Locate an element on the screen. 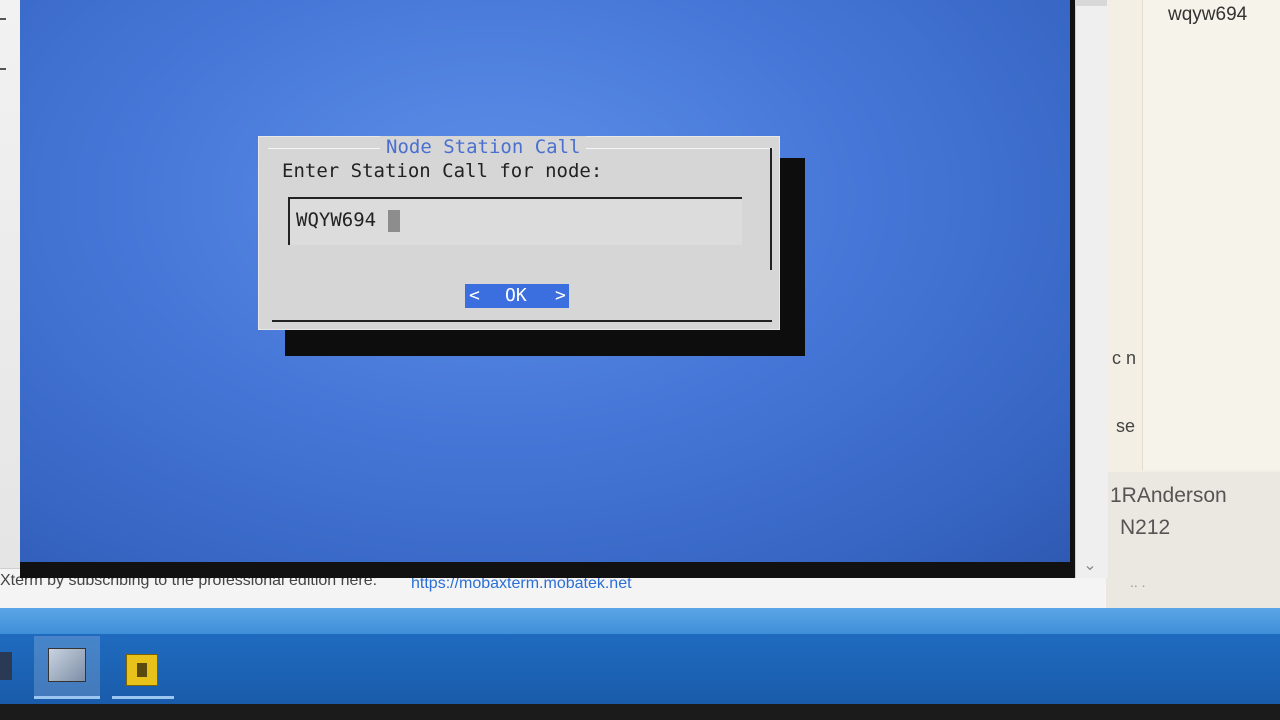  ok-right-bracket: > is located at coordinates (560, 295).